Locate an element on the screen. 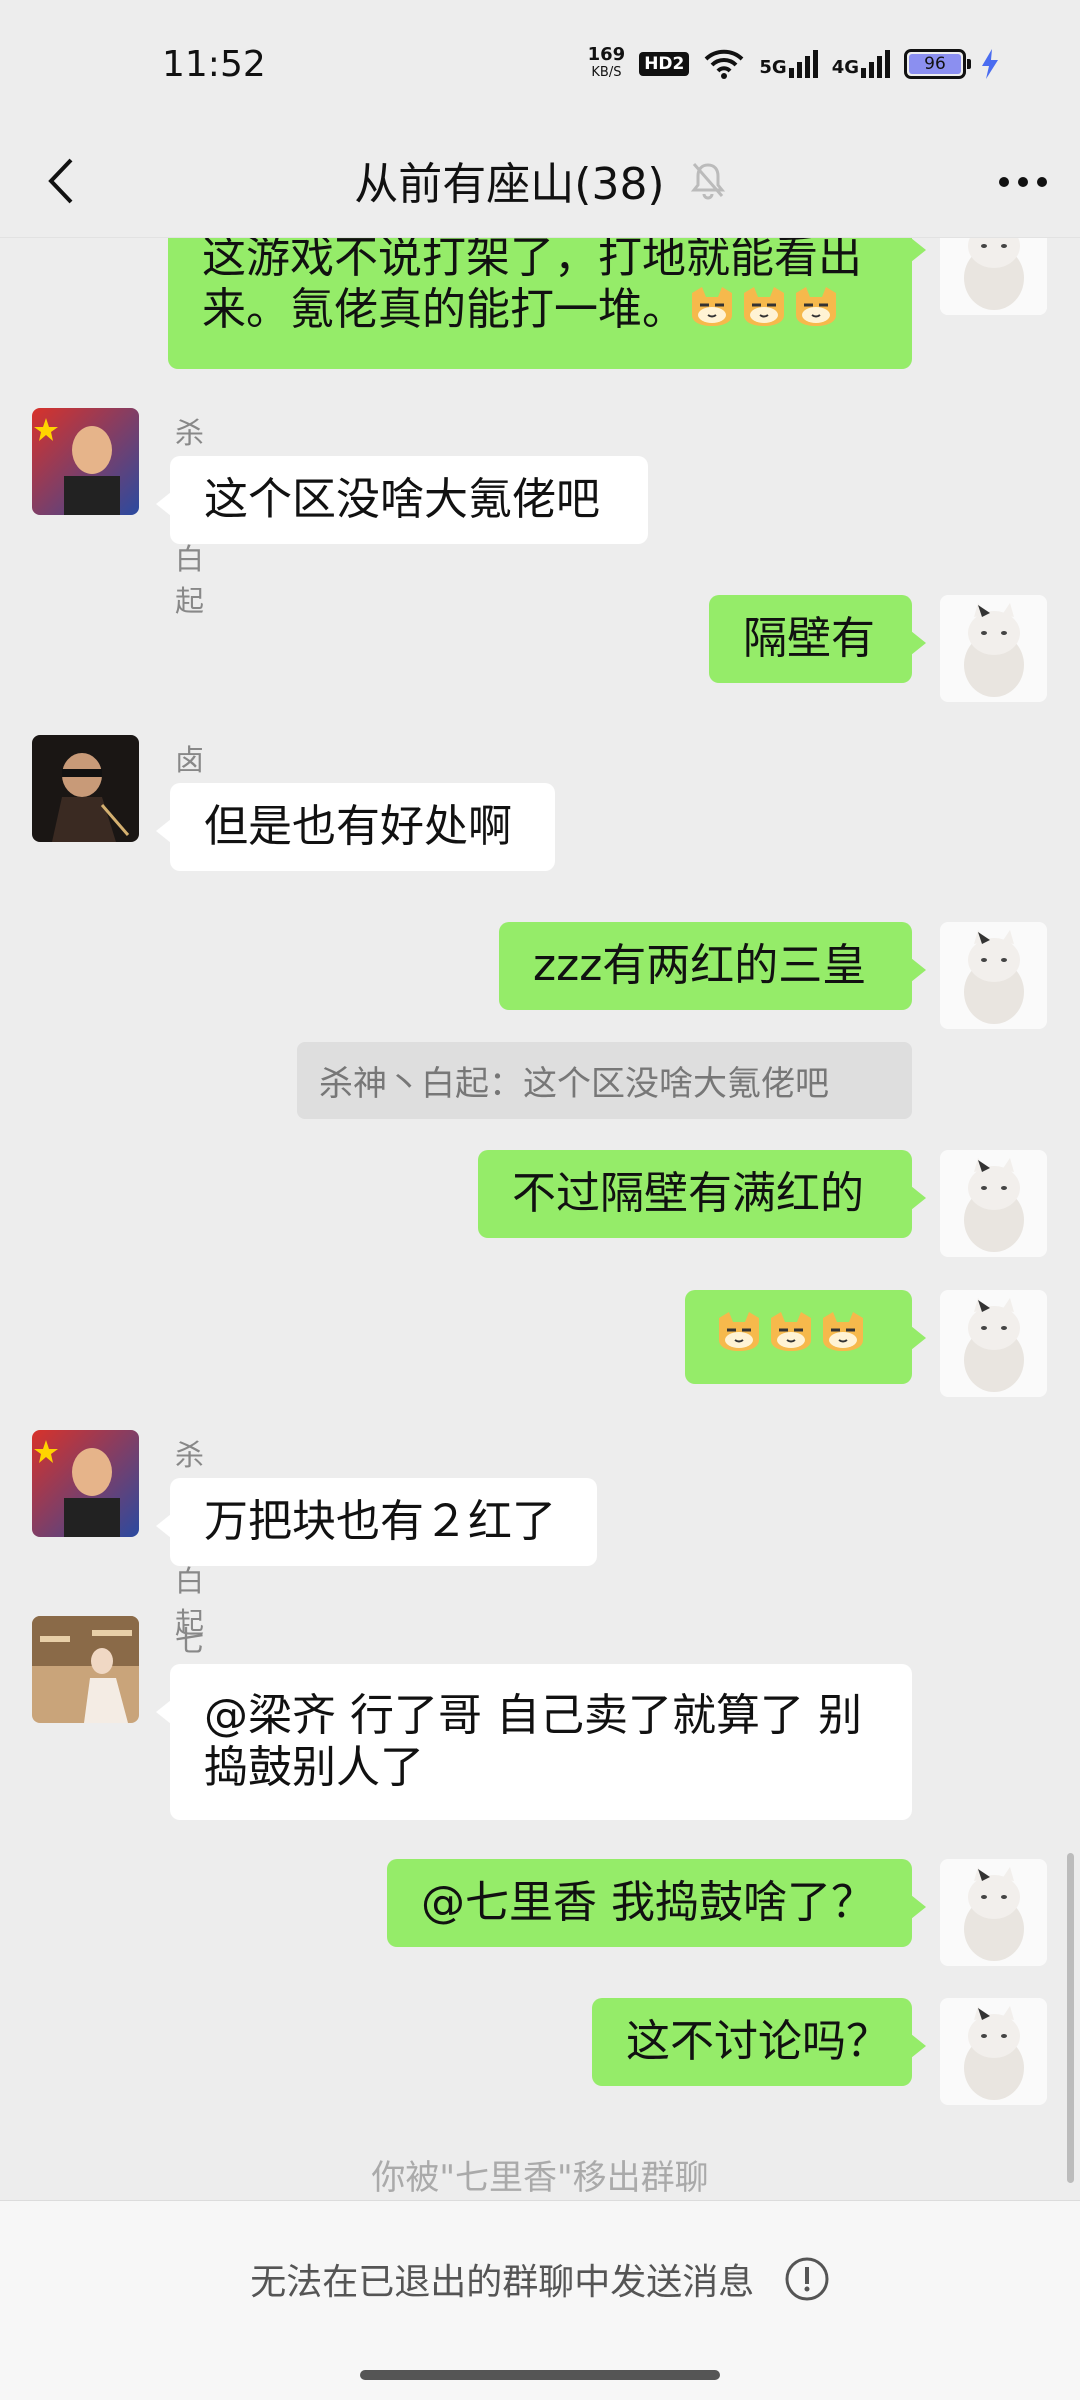  status-bar: 11:52 169 KB/S HD2 5G 4G 96 is located at coordinates (540, 65).